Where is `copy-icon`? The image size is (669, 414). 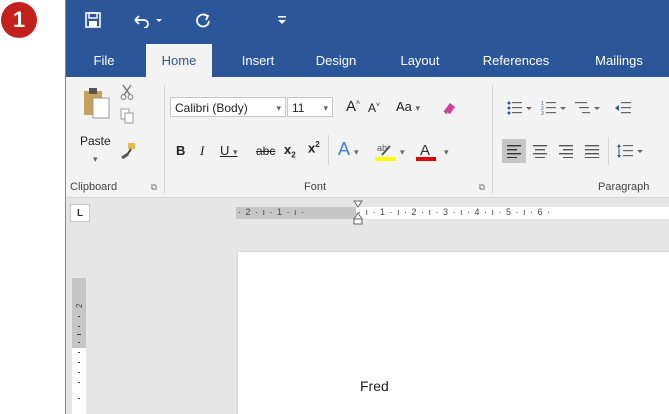 copy-icon is located at coordinates (127, 116).